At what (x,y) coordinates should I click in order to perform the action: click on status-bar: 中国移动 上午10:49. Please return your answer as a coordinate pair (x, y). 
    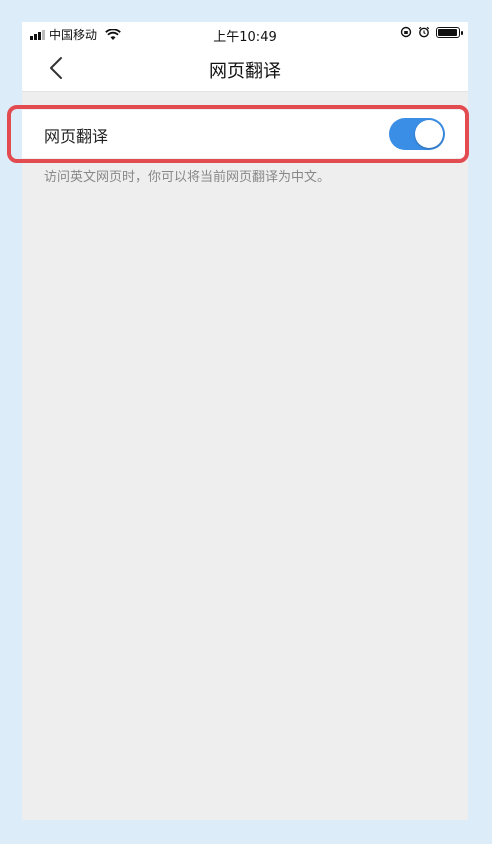
    Looking at the image, I should click on (245, 33).